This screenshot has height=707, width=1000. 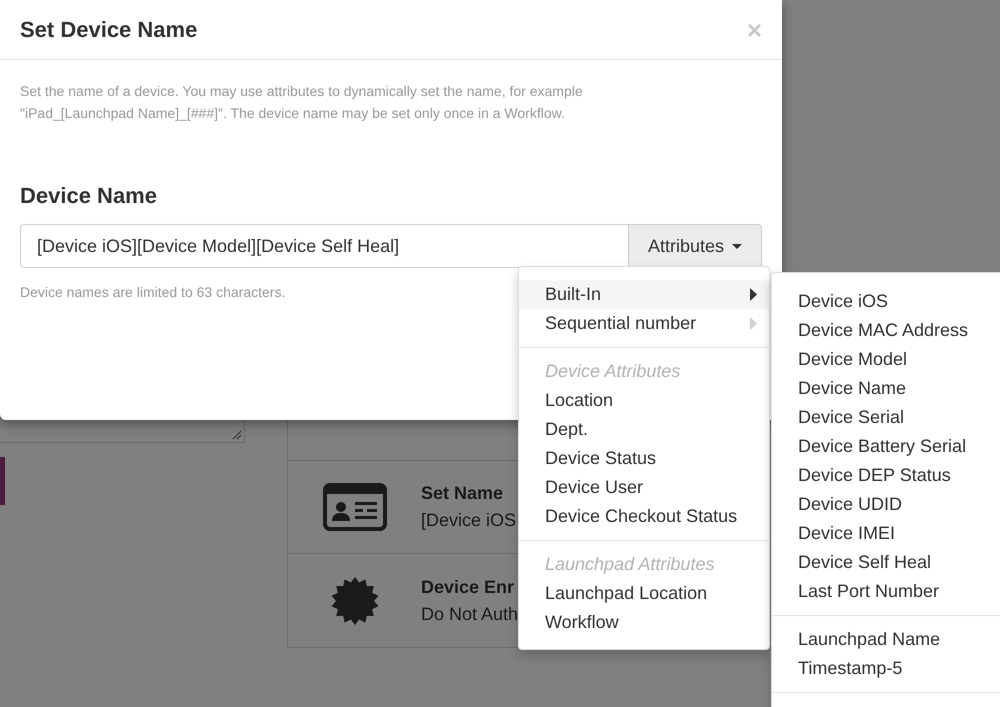 What do you see at coordinates (237, 435) in the screenshot?
I see `resize-handle-icon` at bounding box center [237, 435].